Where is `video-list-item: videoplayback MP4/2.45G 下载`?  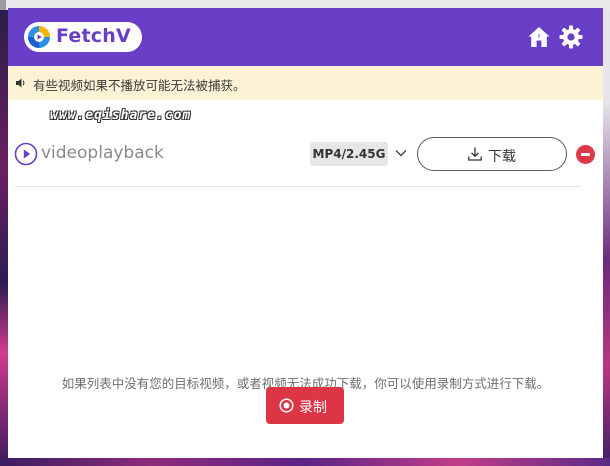
video-list-item: videoplayback MP4/2.45G 下载 is located at coordinates (305, 156).